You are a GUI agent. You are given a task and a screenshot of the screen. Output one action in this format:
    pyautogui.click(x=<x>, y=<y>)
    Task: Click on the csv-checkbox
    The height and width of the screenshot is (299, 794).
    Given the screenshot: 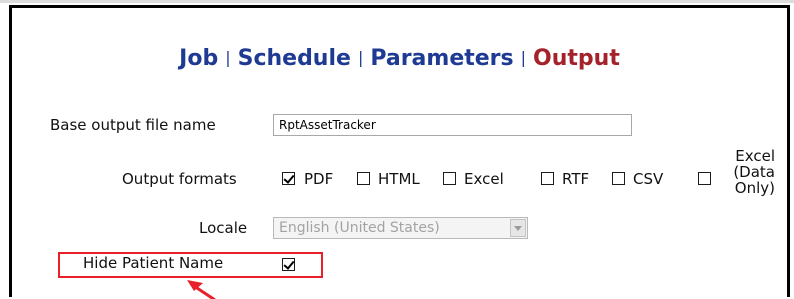 What is the action you would take?
    pyautogui.click(x=618, y=178)
    